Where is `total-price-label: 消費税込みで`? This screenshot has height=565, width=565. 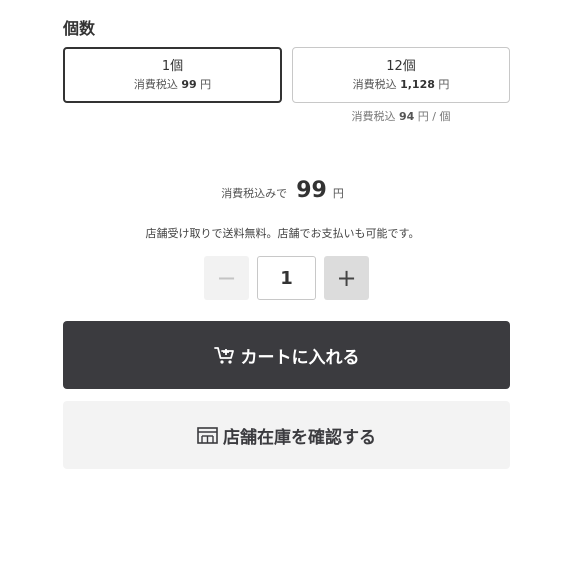
total-price-label: 消費税込みで is located at coordinates (254, 193).